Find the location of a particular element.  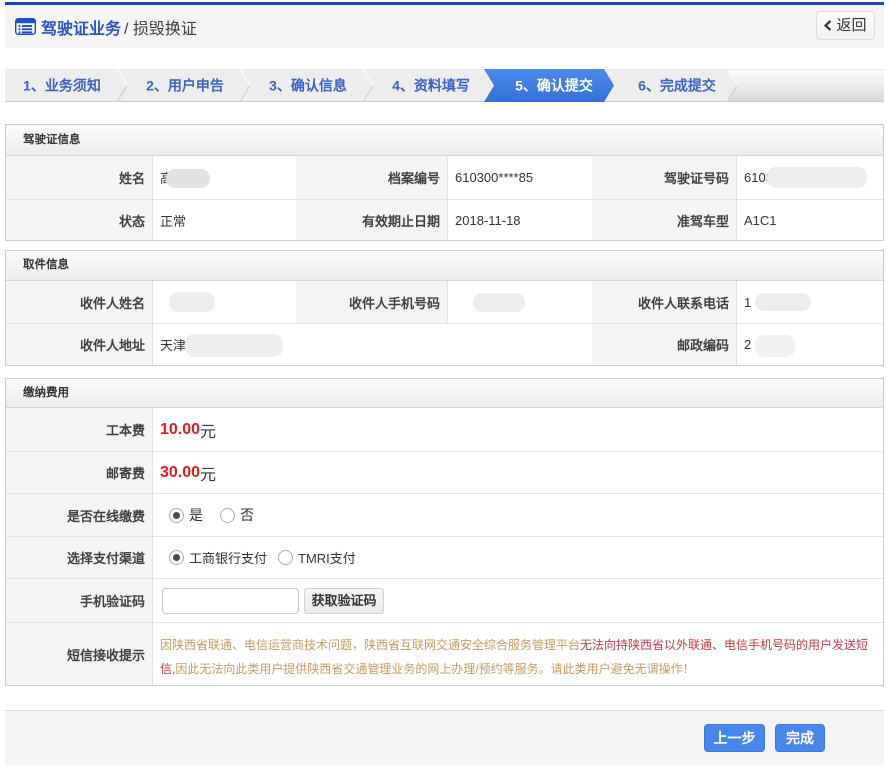

svg-text: 5、确认提交 is located at coordinates (554, 86).